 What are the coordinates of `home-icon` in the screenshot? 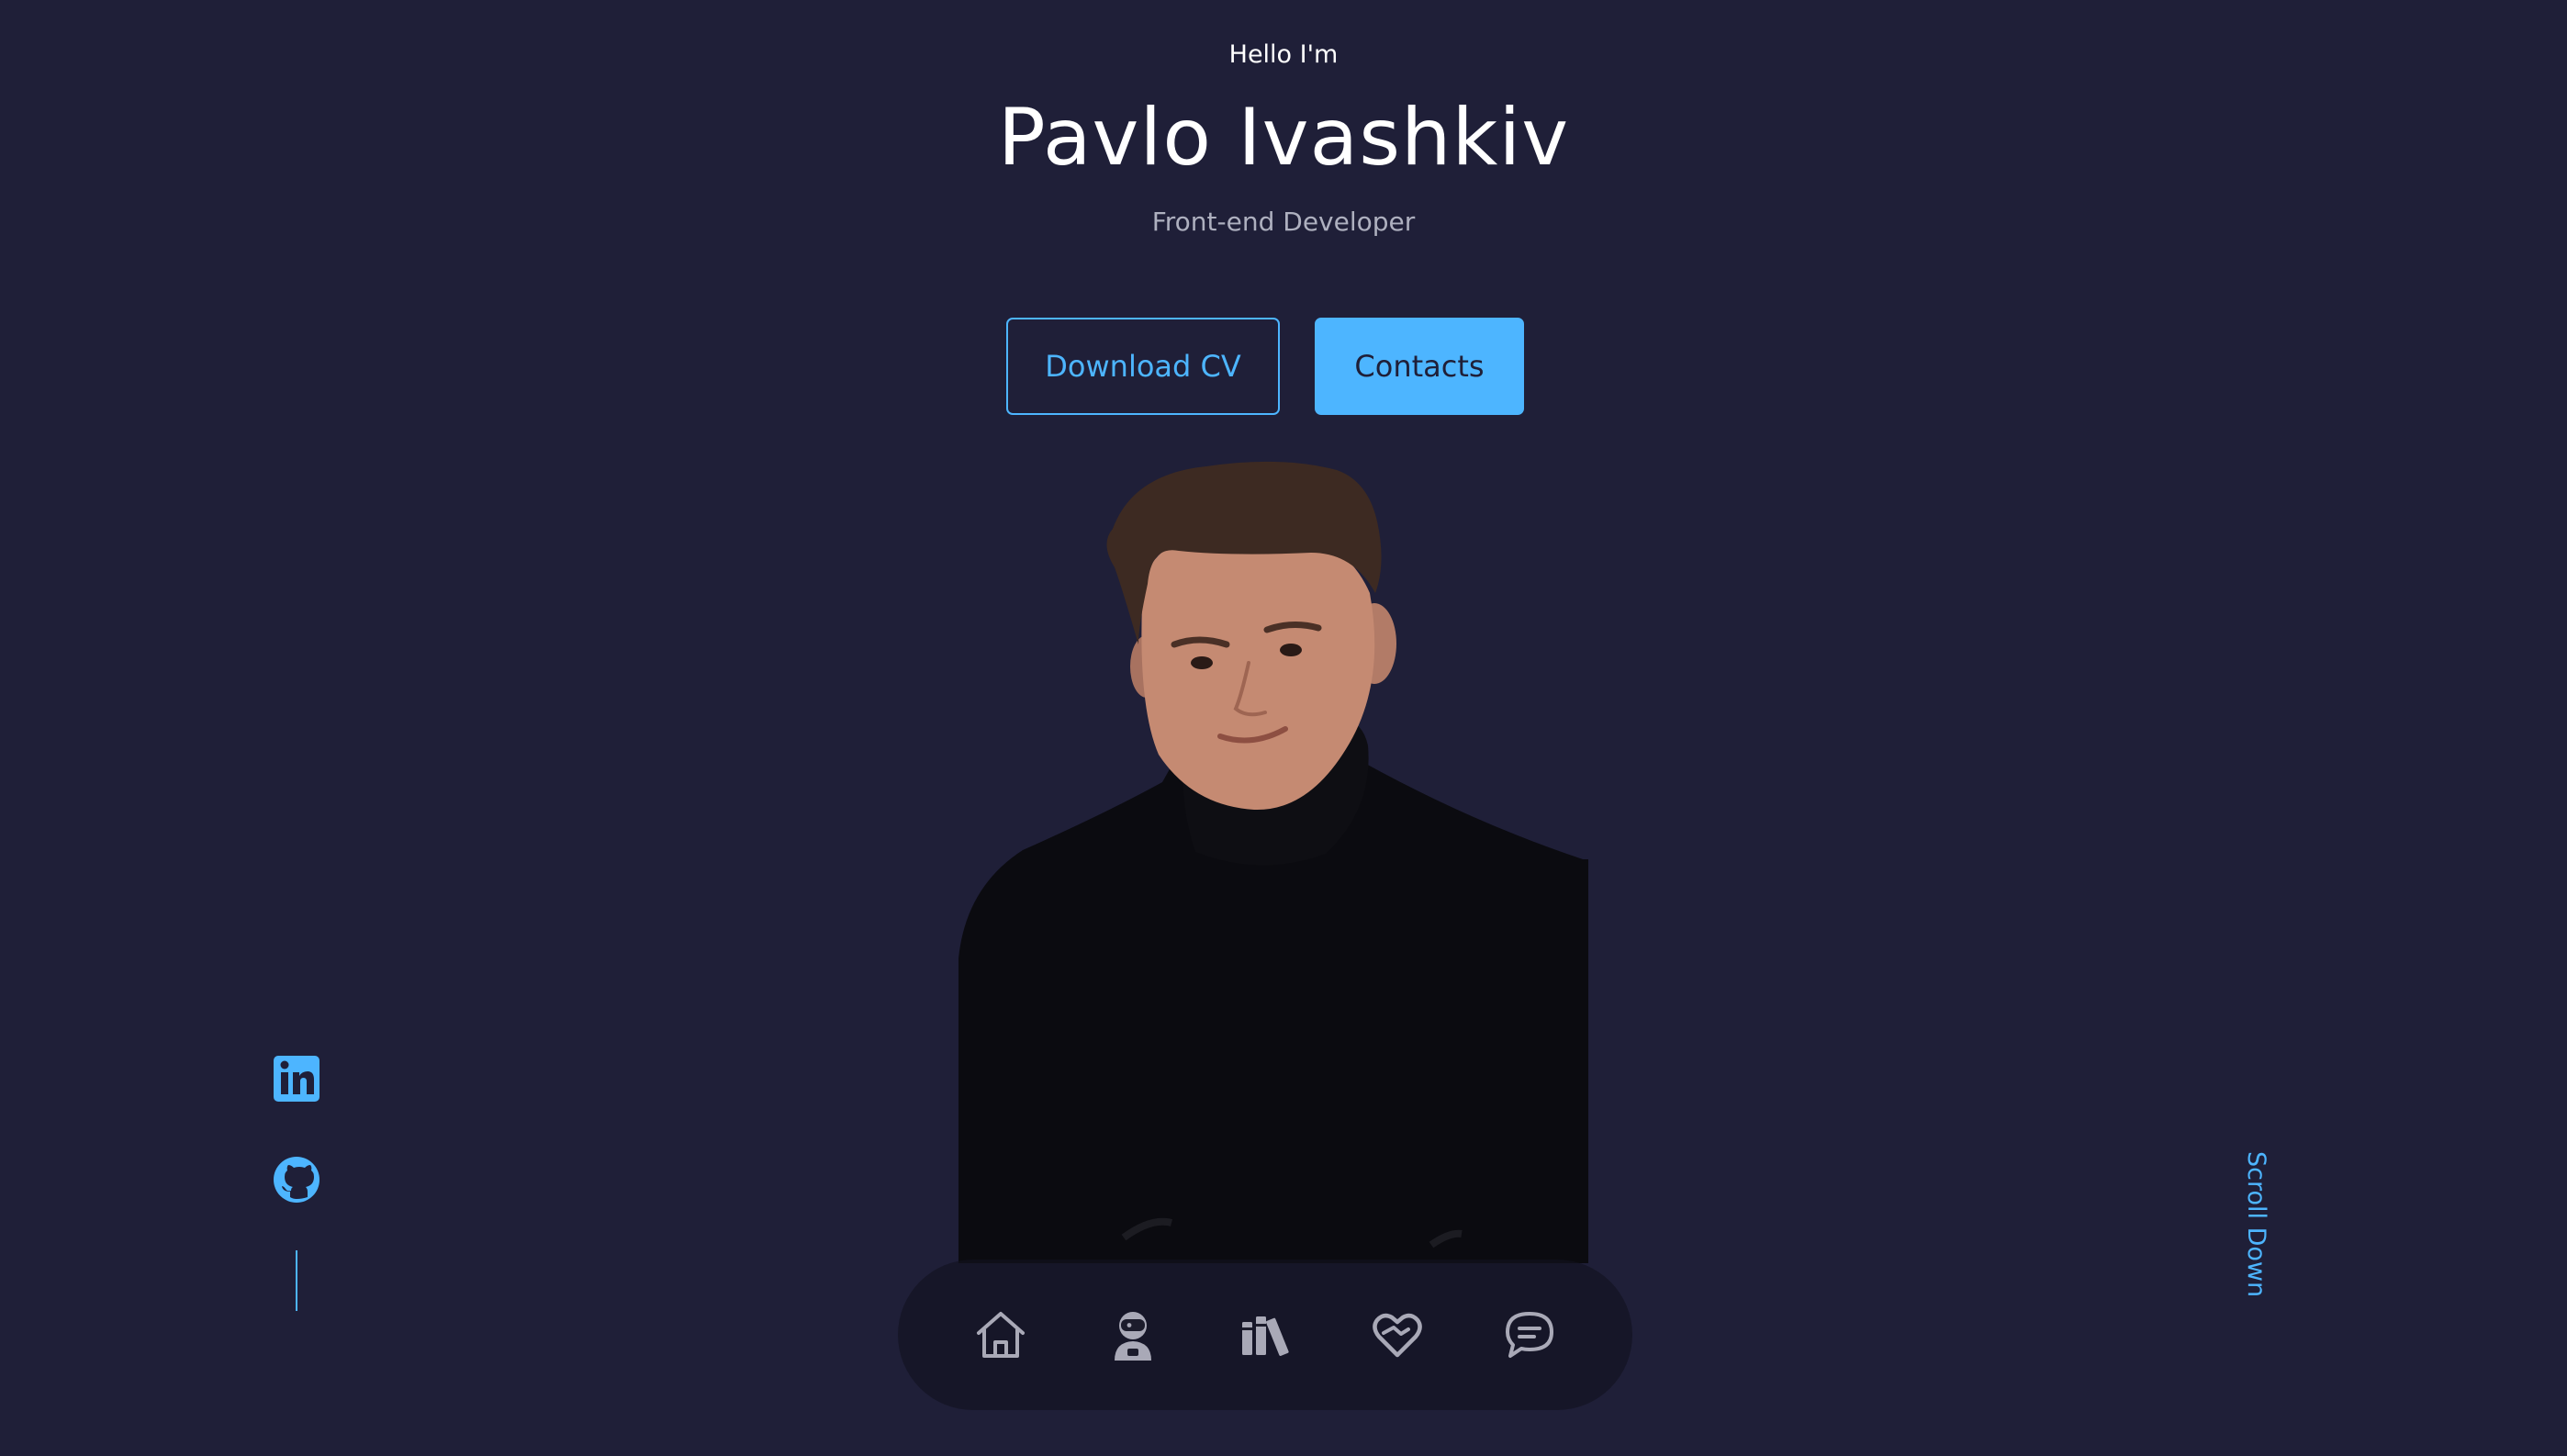 It's located at (1001, 1335).